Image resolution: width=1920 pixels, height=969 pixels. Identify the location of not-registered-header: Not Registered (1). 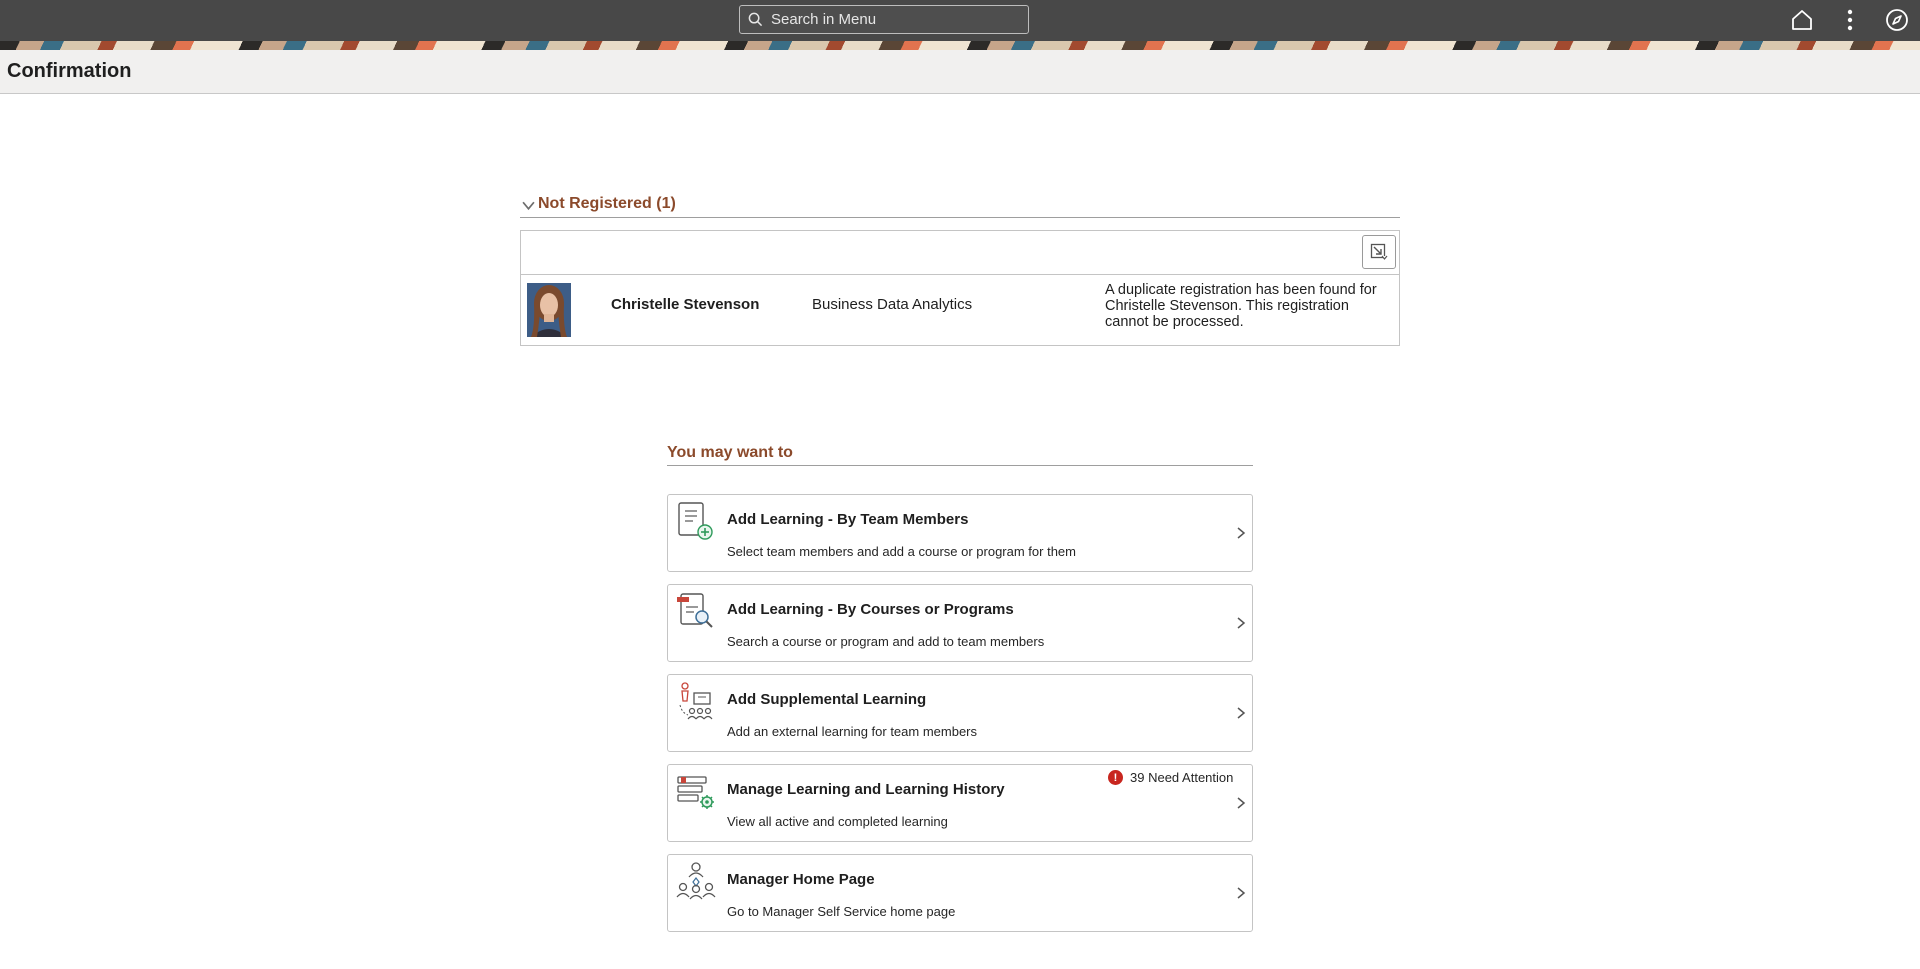
(960, 206).